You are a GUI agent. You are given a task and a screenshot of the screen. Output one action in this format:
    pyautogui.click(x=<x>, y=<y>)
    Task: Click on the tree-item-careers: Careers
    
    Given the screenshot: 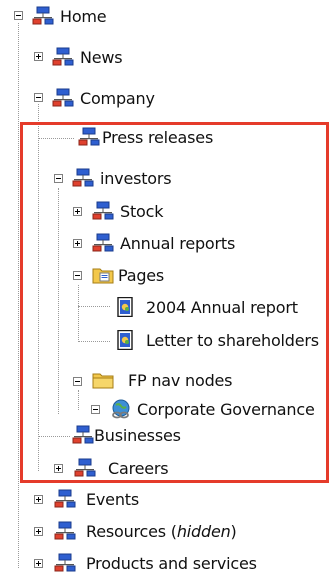 What is the action you would take?
    pyautogui.click(x=121, y=468)
    